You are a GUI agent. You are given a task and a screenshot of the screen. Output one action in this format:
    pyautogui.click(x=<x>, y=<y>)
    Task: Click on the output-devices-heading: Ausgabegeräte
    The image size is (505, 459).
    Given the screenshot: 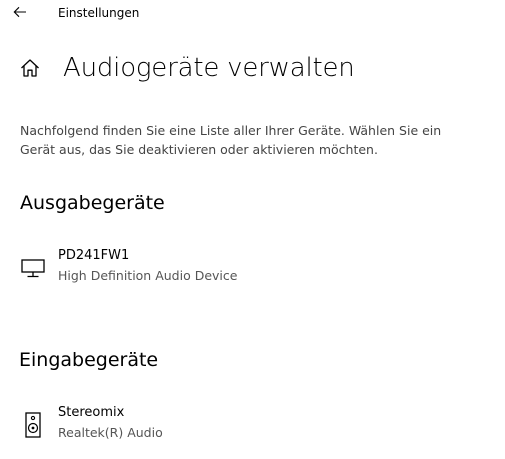 What is the action you would take?
    pyautogui.click(x=92, y=203)
    